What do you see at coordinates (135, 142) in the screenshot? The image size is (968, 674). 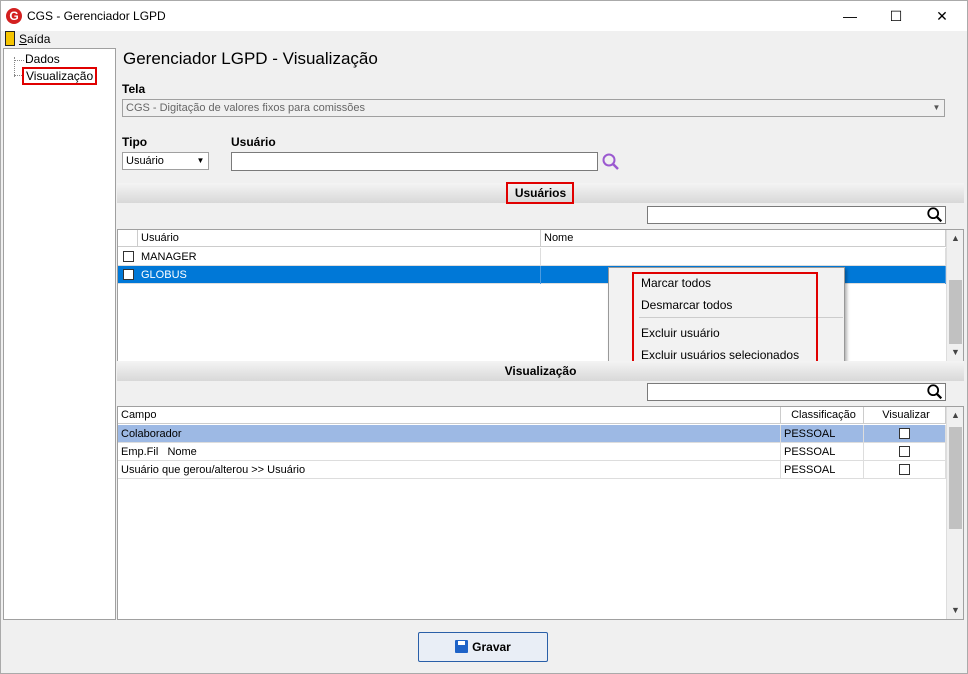 I see `tipo-label: Tipo` at bounding box center [135, 142].